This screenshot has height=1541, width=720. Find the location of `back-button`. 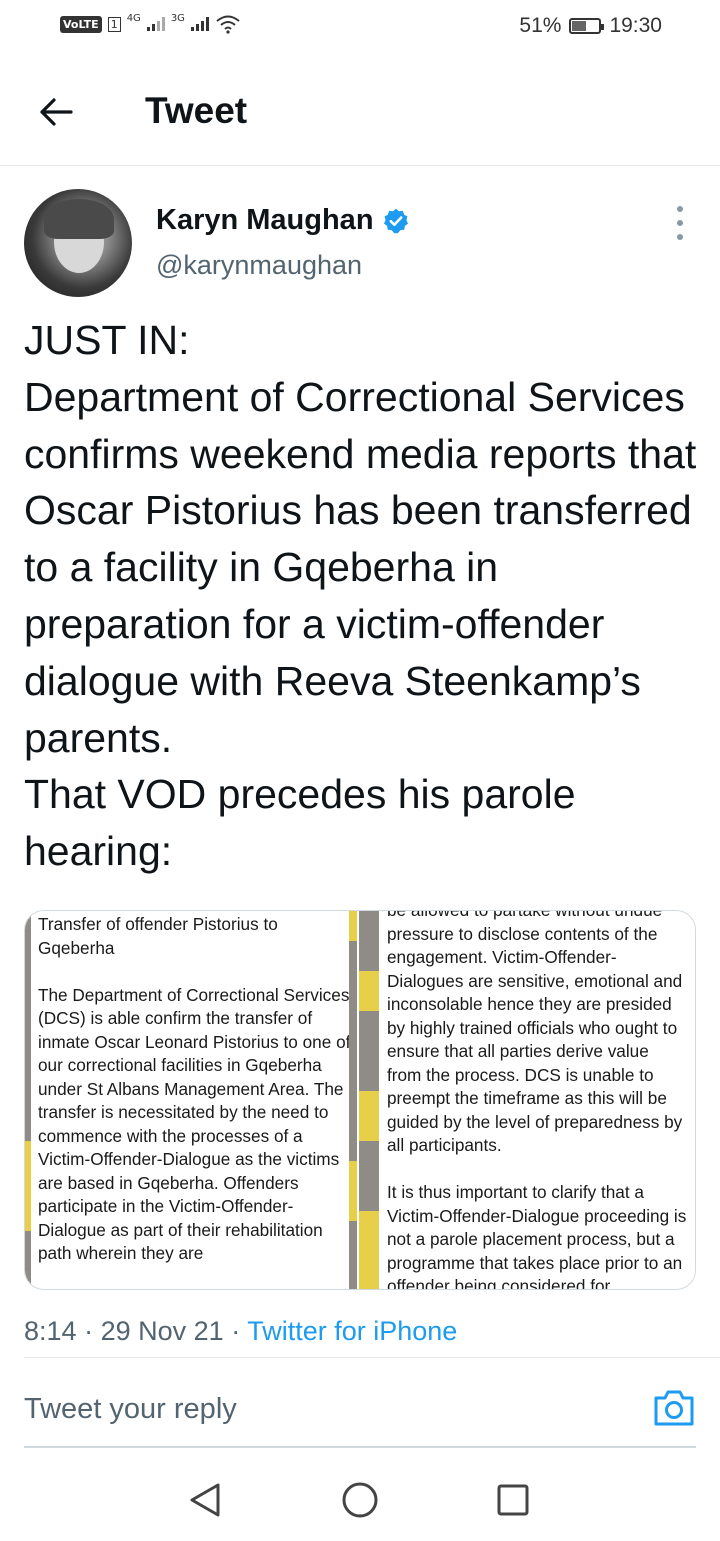

back-button is located at coordinates (56, 112).